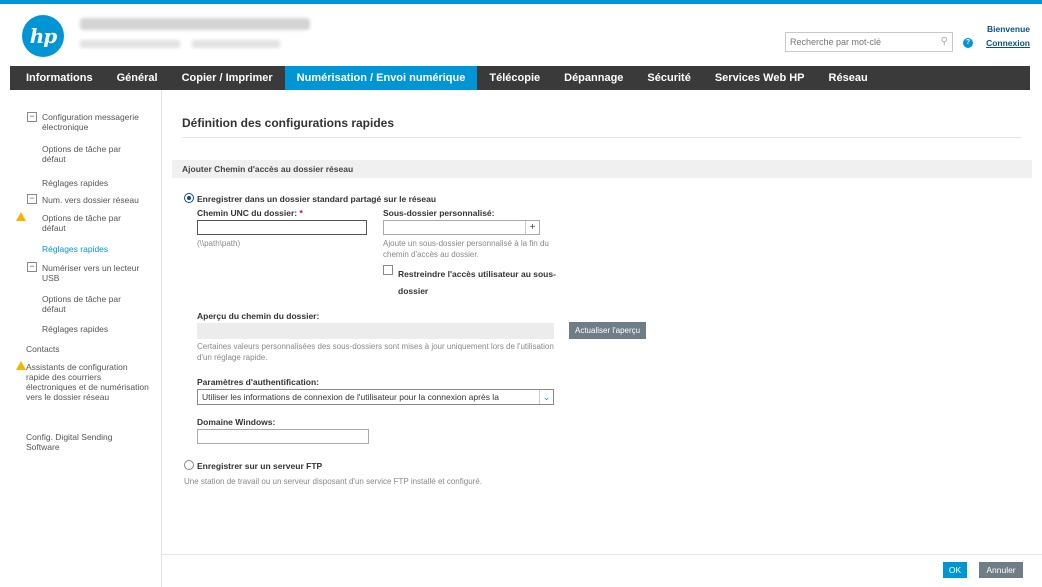  I want to click on windows-domain-input, so click(283, 436).